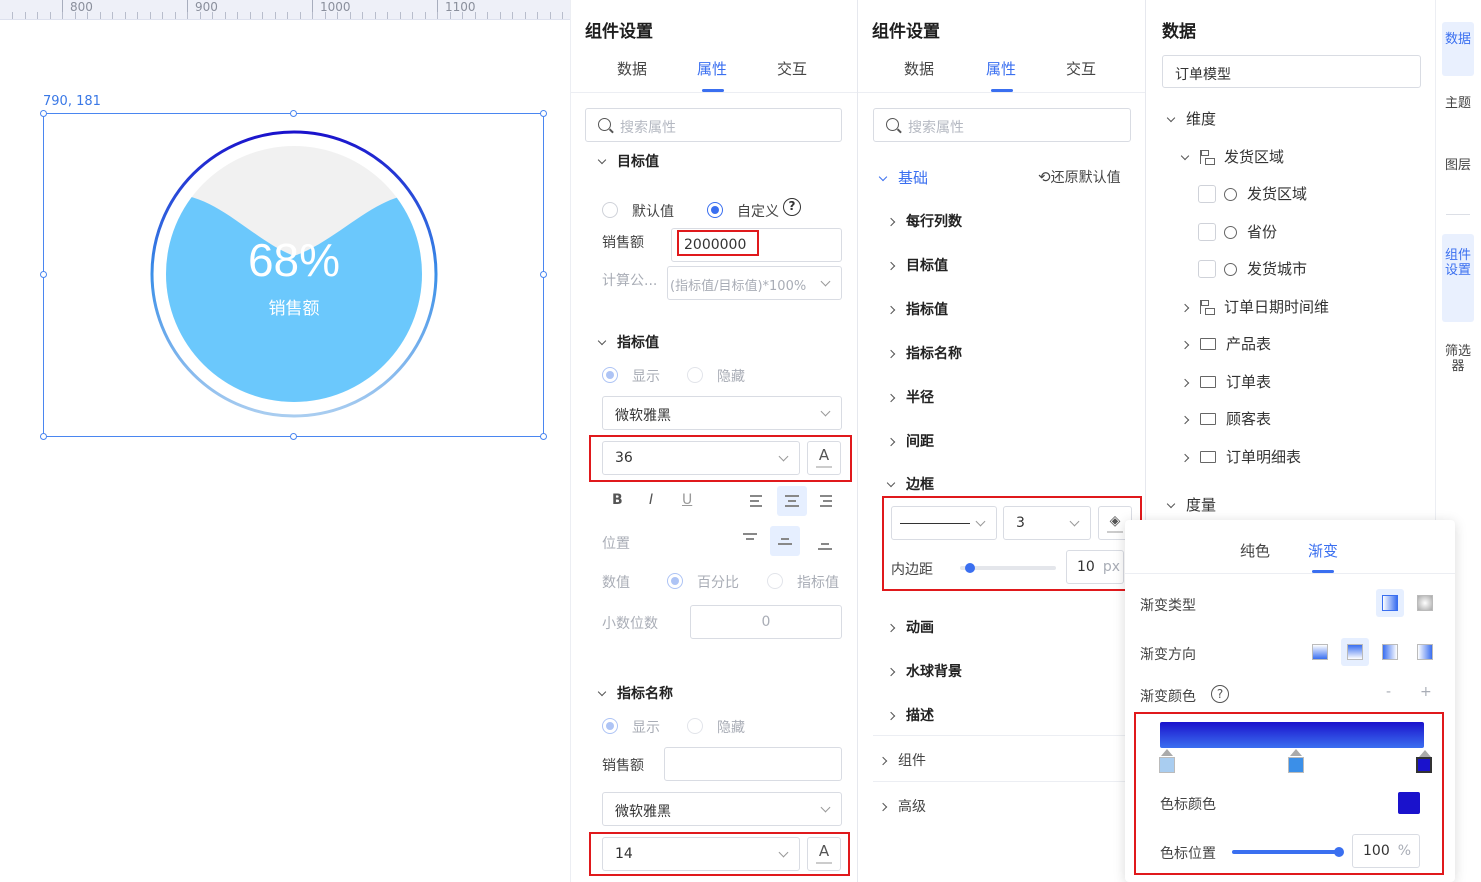 This screenshot has height=882, width=1481. What do you see at coordinates (1225, 418) in the screenshot?
I see `tree-item: 顾客表` at bounding box center [1225, 418].